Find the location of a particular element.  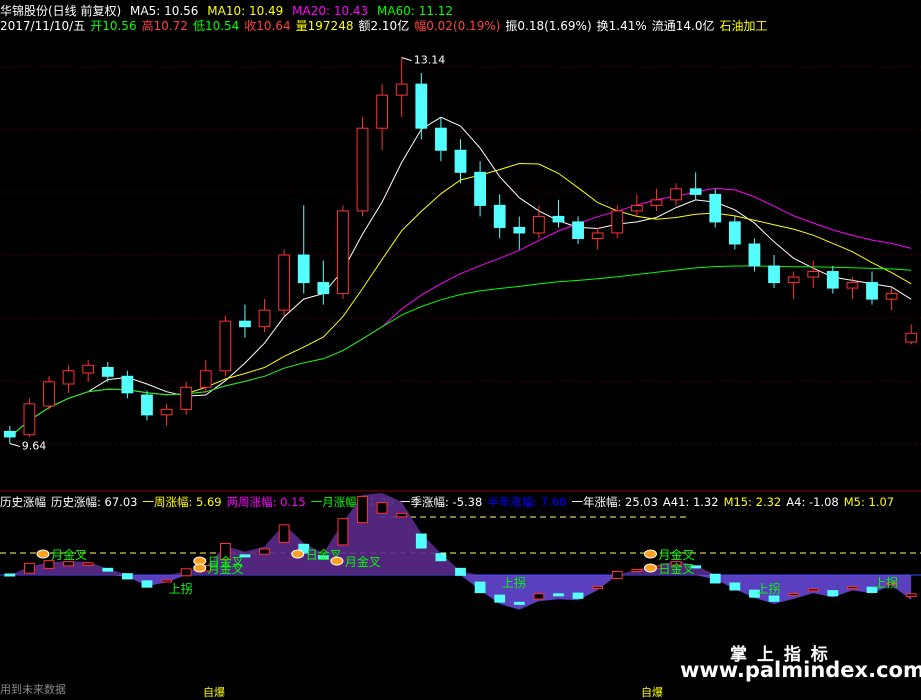

bottom-mark-b: 自爆 is located at coordinates (652, 692).